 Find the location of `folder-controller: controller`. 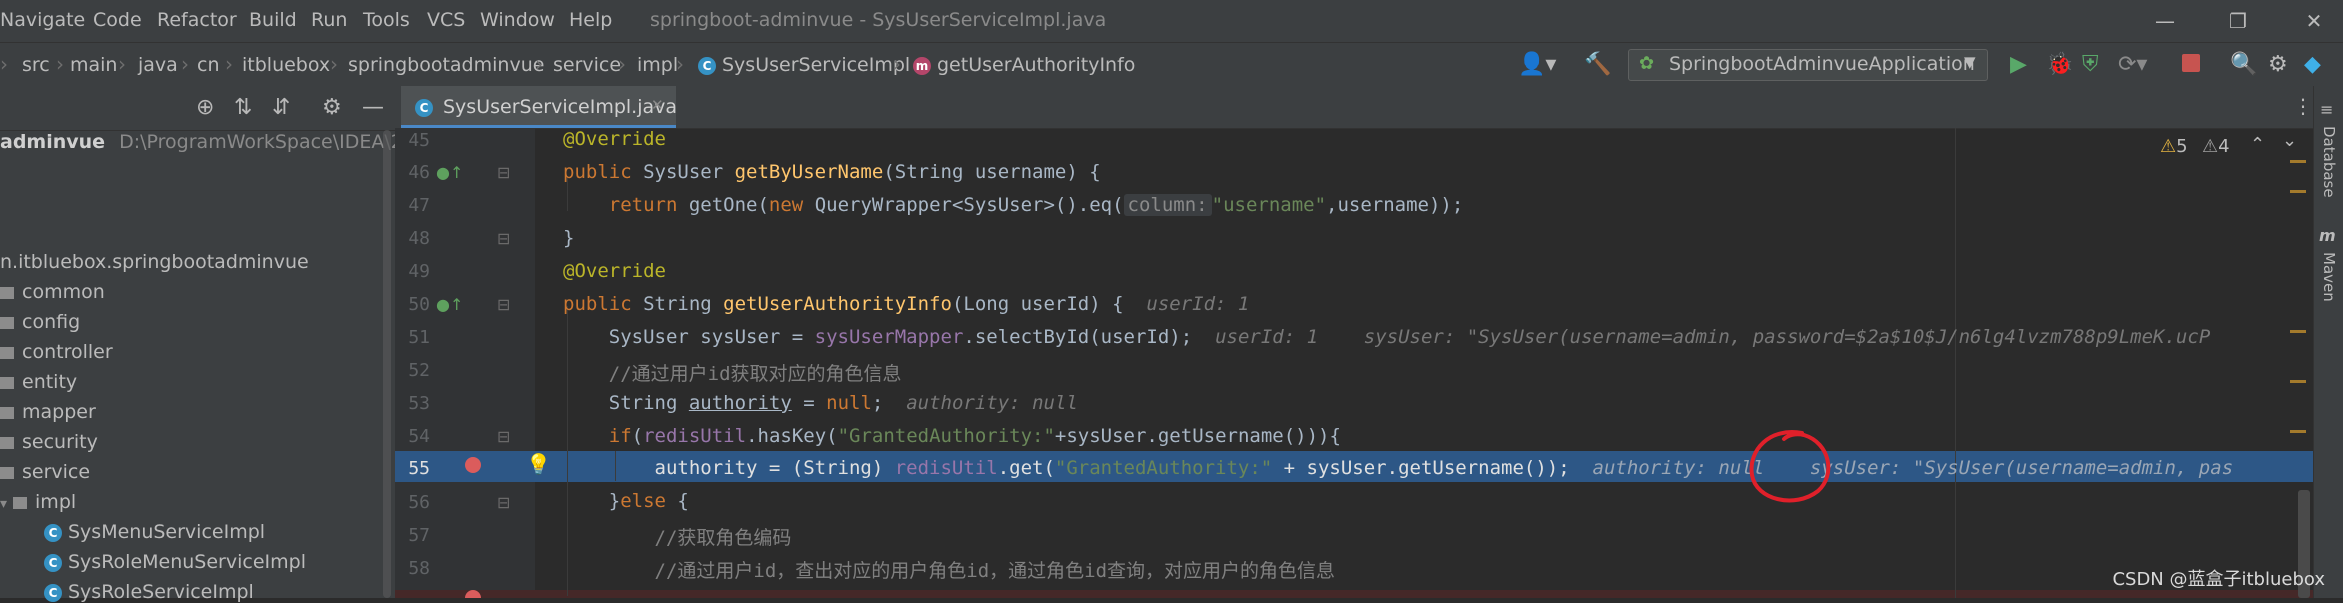

folder-controller: controller is located at coordinates (56, 352).